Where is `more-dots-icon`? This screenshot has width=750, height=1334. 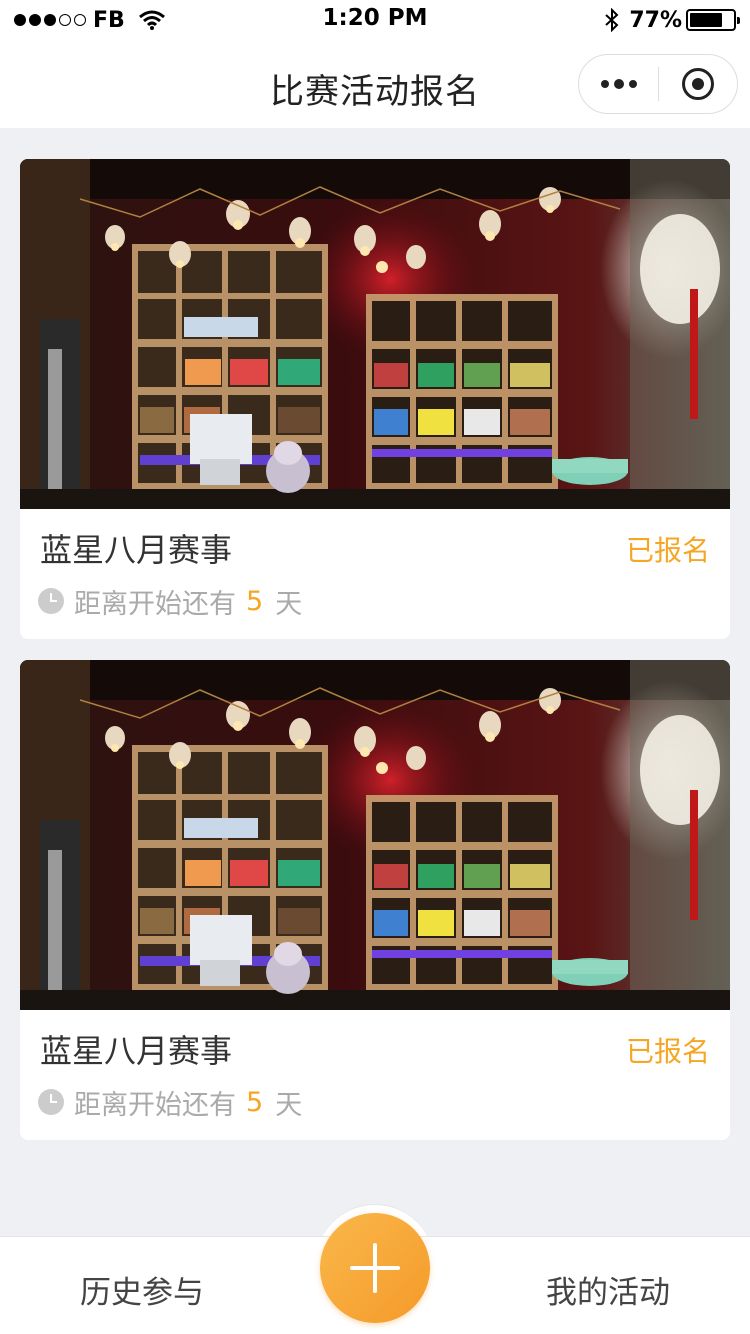
more-dots-icon is located at coordinates (618, 84).